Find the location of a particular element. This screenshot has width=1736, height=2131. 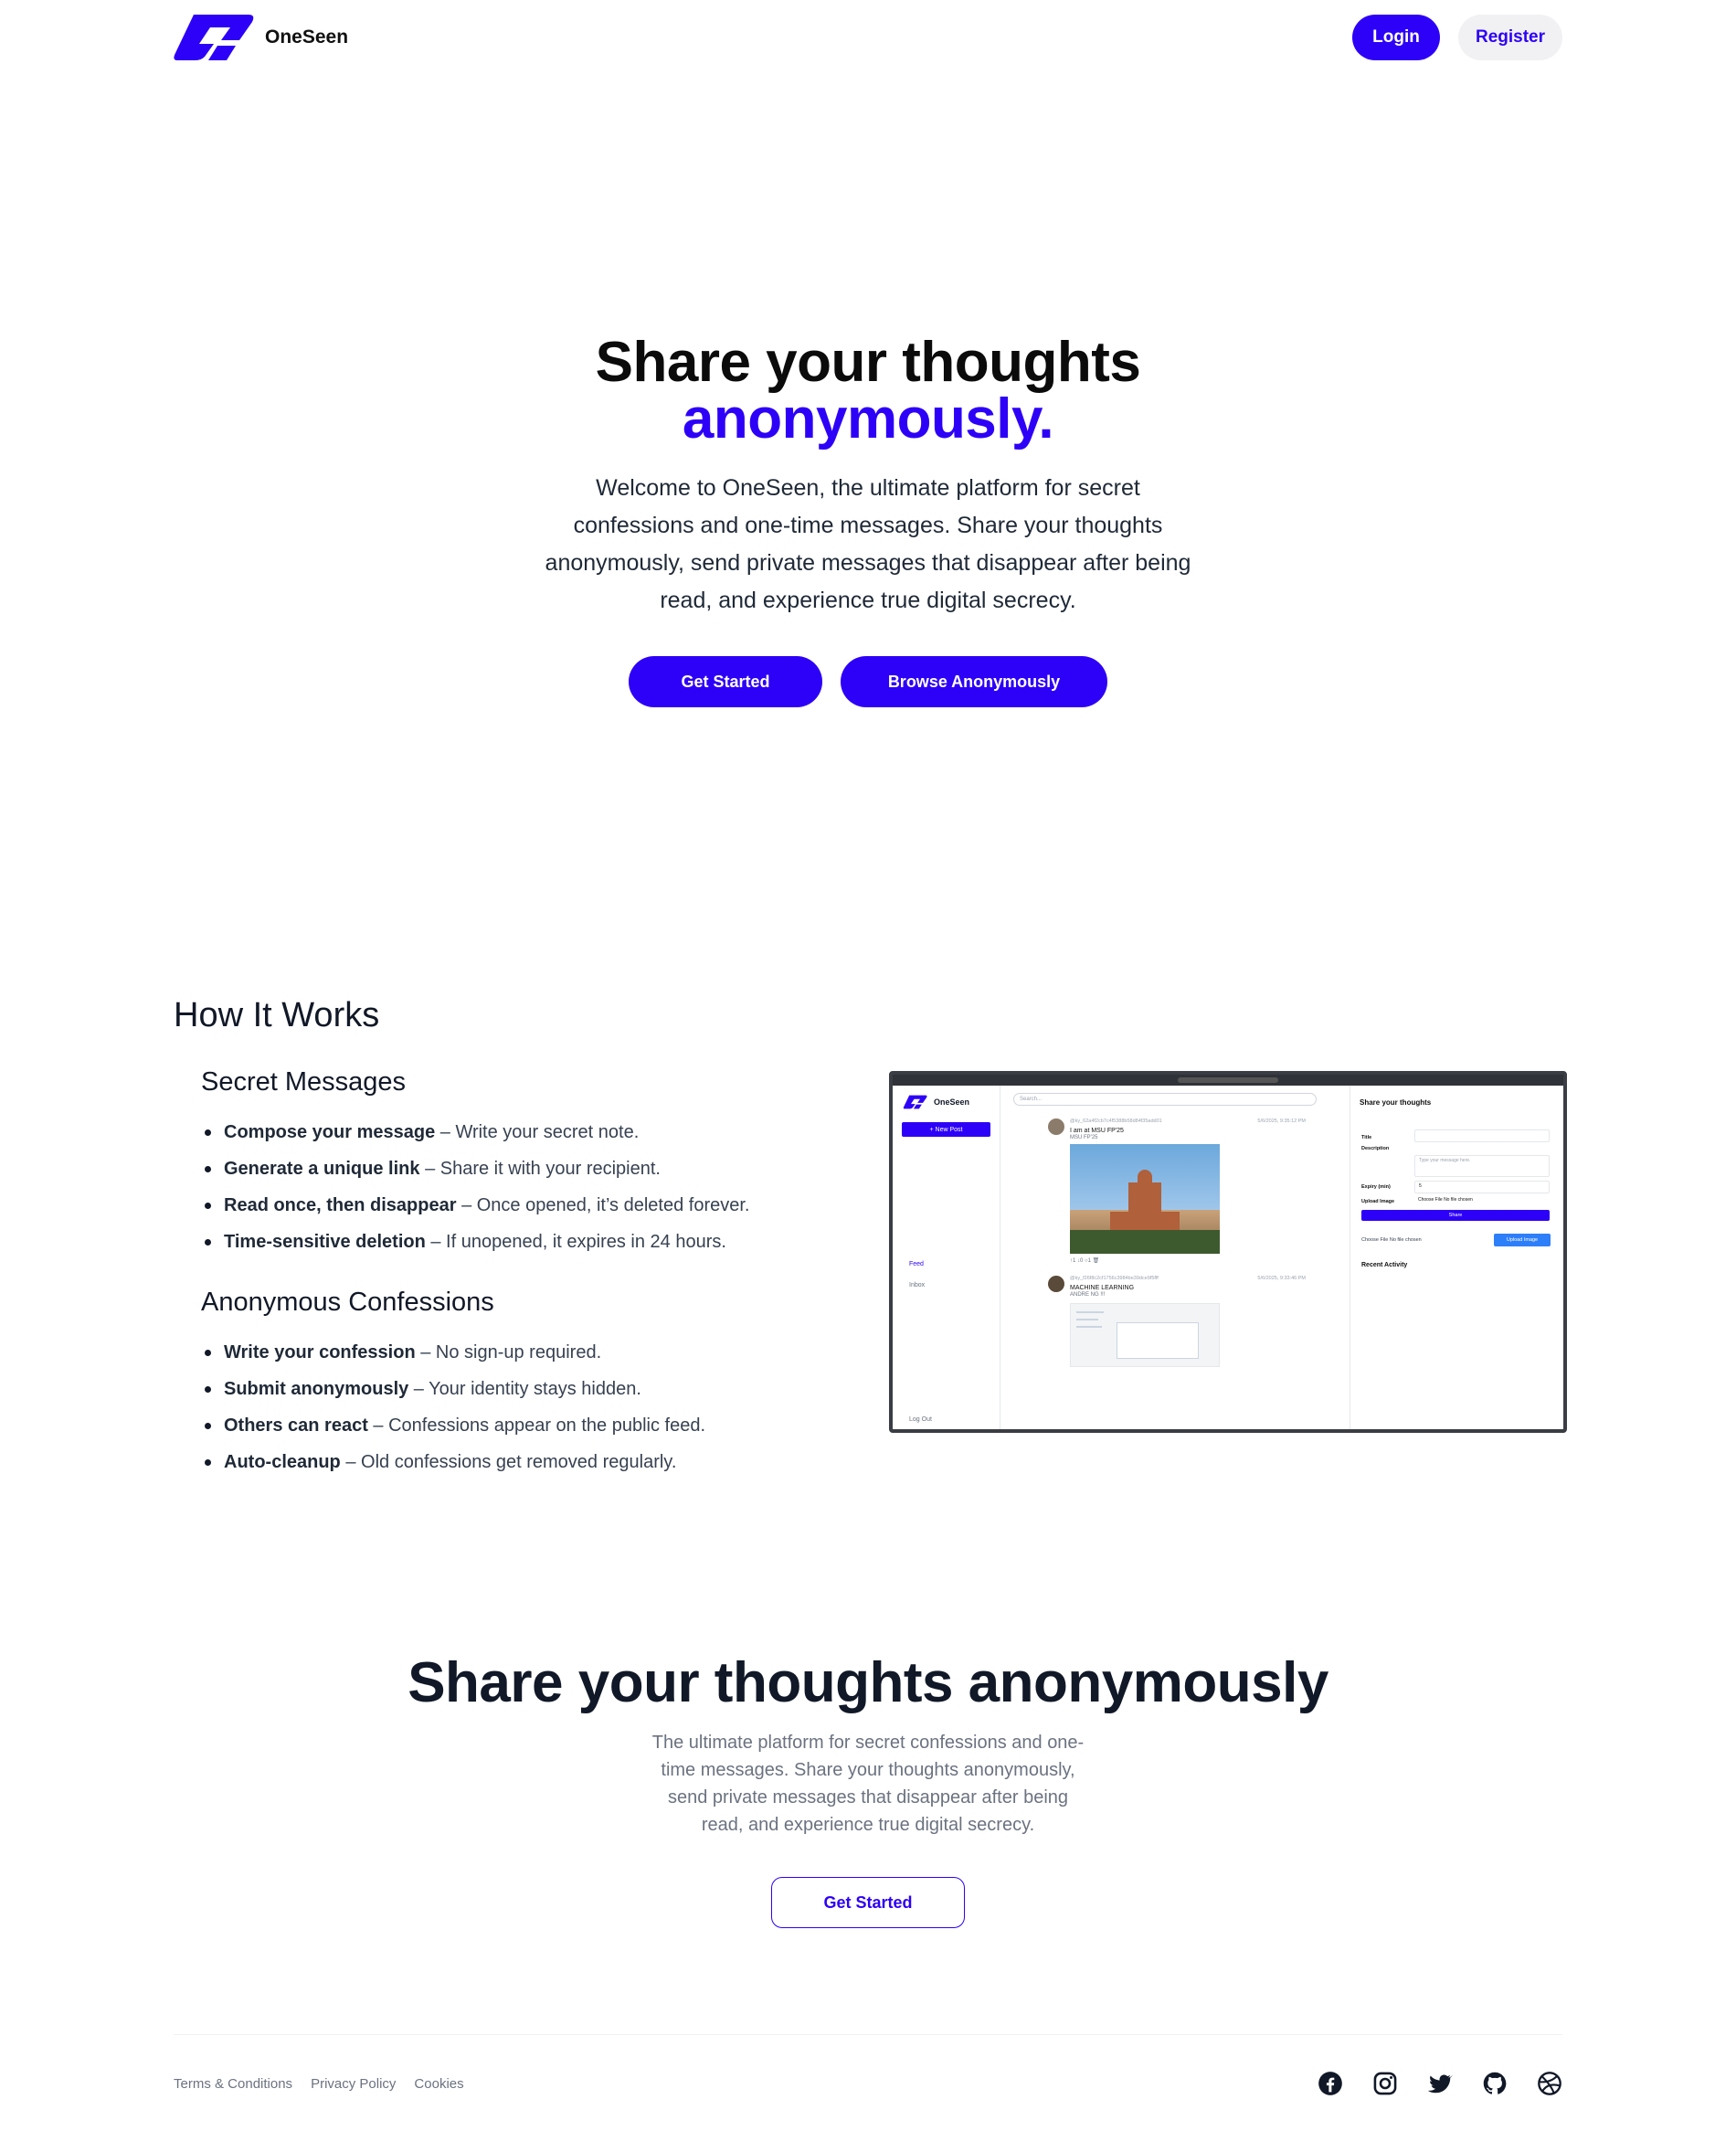

list-item-text: – Your identity stays hidden. is located at coordinates (524, 1389).